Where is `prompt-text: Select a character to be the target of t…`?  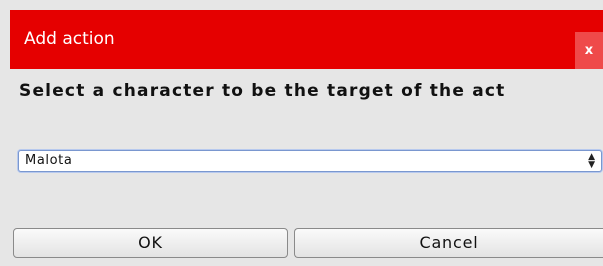 prompt-text: Select a character to be the target of t… is located at coordinates (262, 91).